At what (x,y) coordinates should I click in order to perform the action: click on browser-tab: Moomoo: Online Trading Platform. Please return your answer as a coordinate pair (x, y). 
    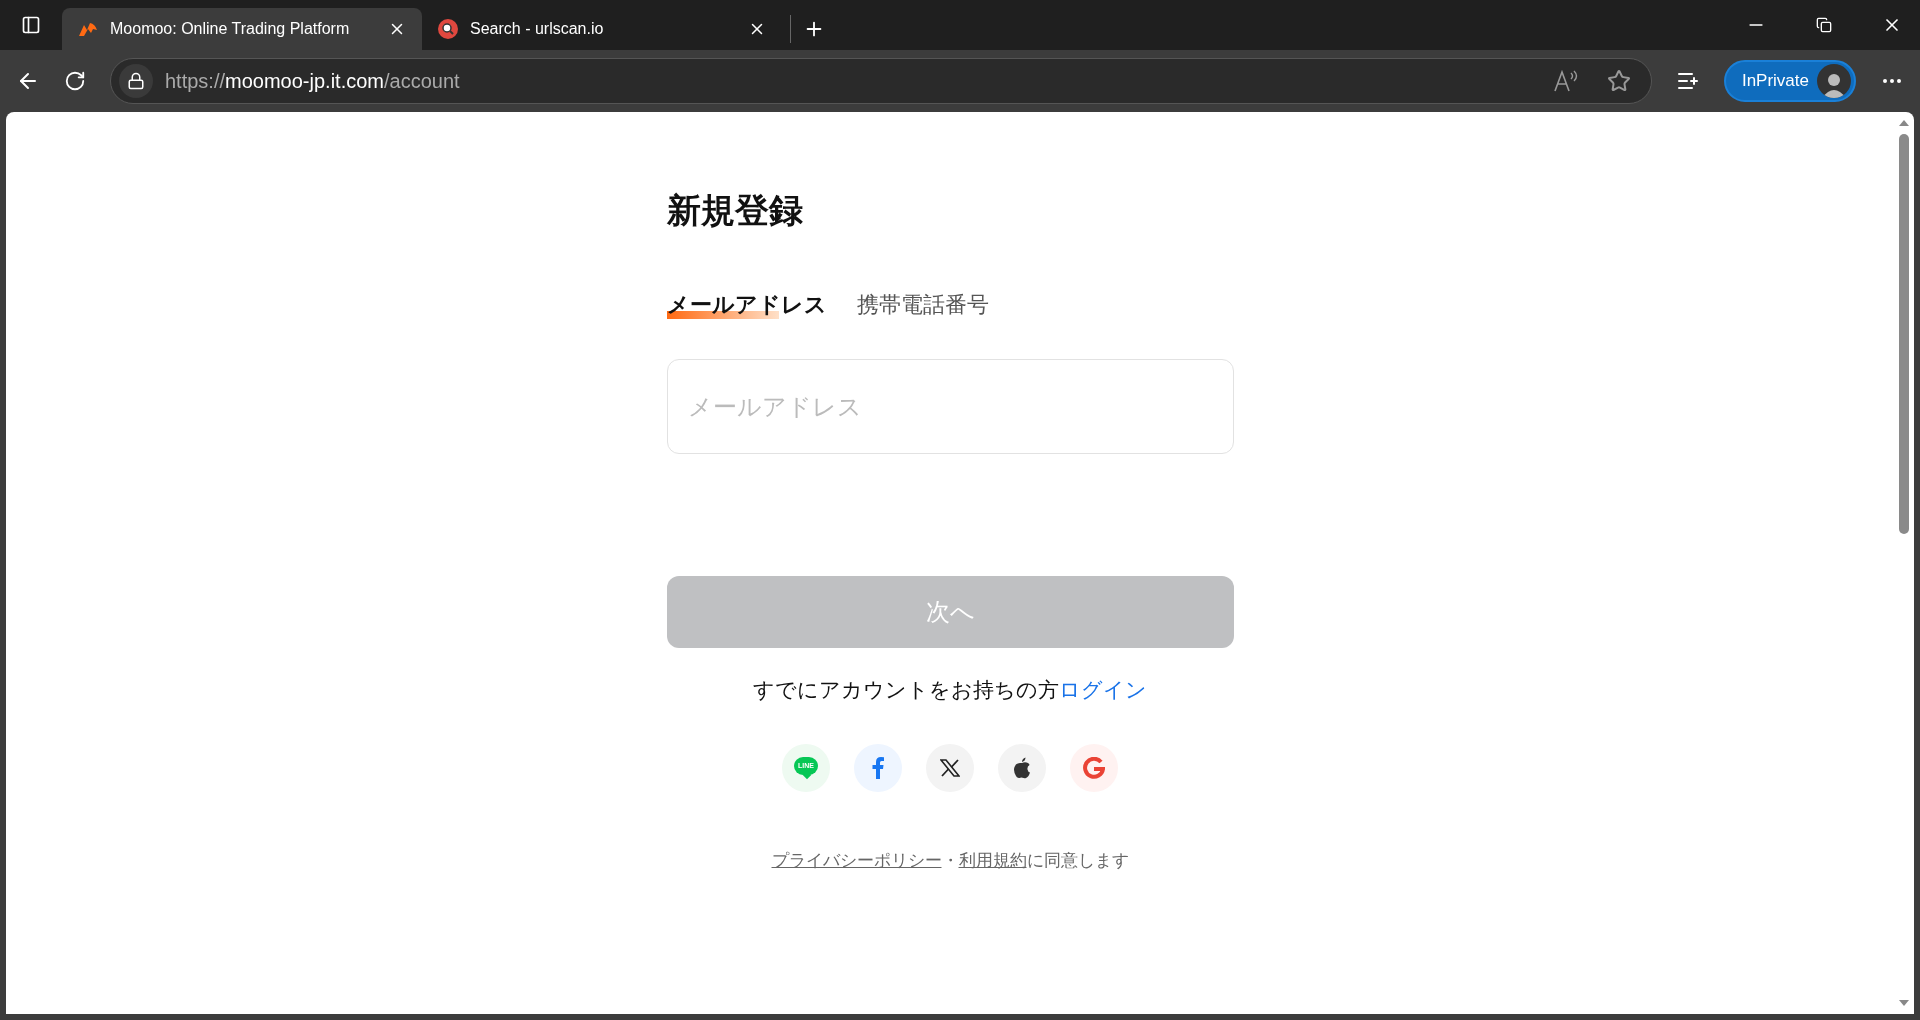
    Looking at the image, I should click on (242, 29).